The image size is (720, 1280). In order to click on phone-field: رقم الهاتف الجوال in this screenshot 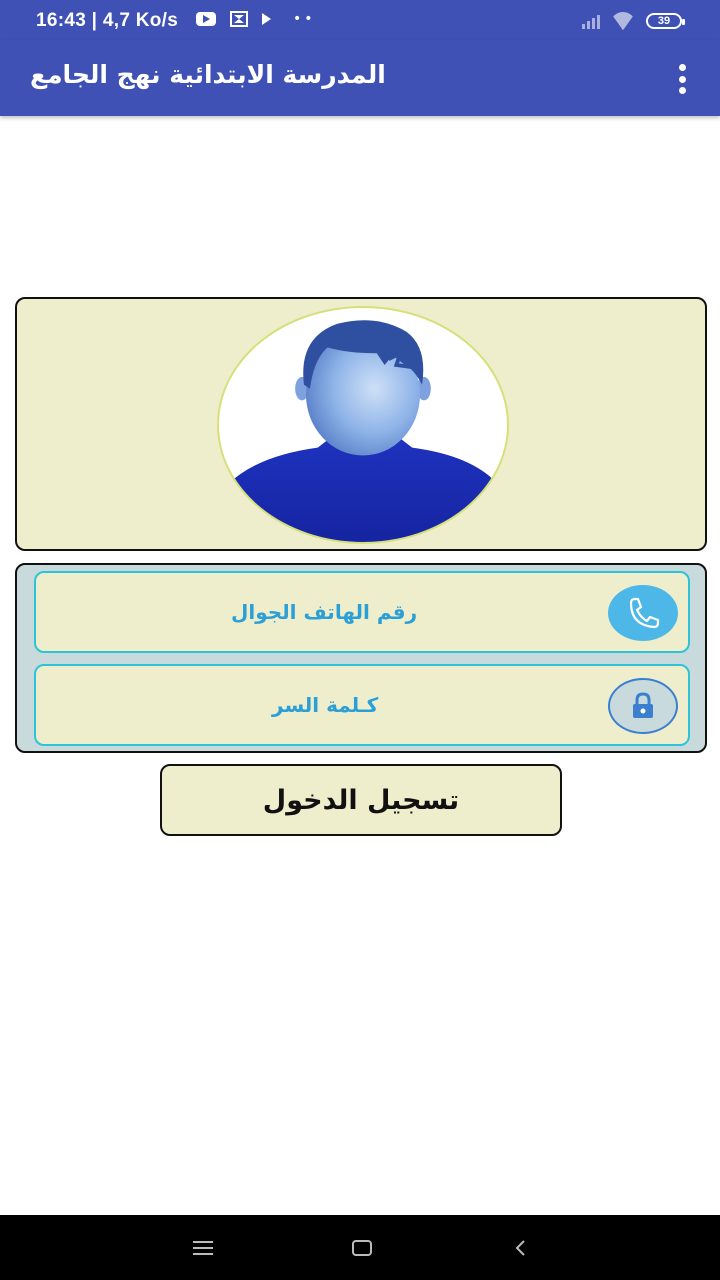, I will do `click(362, 612)`.